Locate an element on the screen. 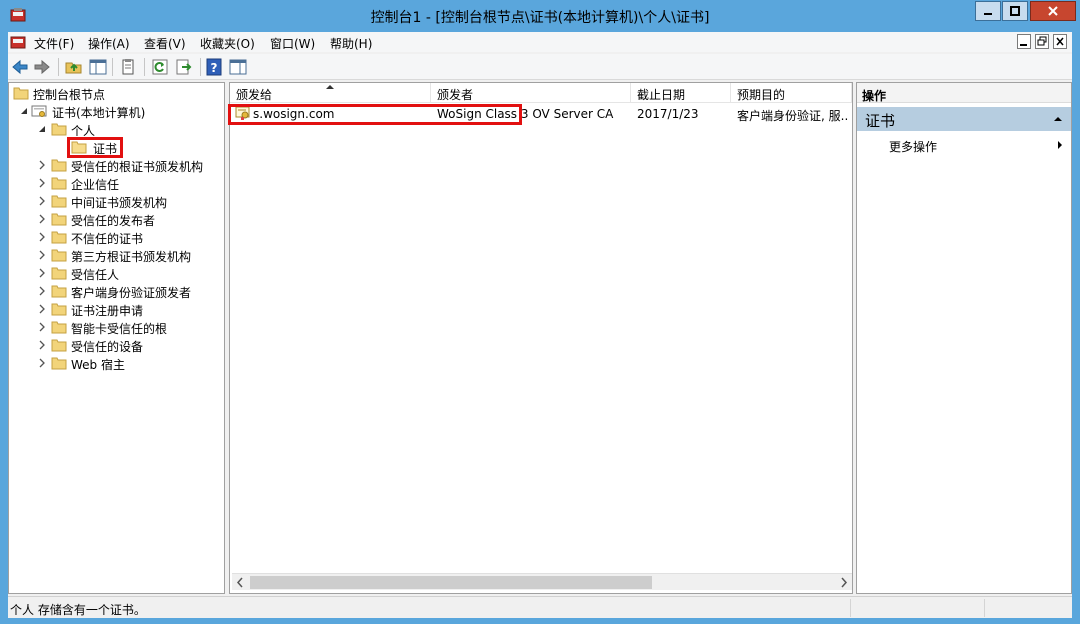 The height and width of the screenshot is (624, 1080). column-header-expiration: 截止日期 is located at coordinates (681, 93).